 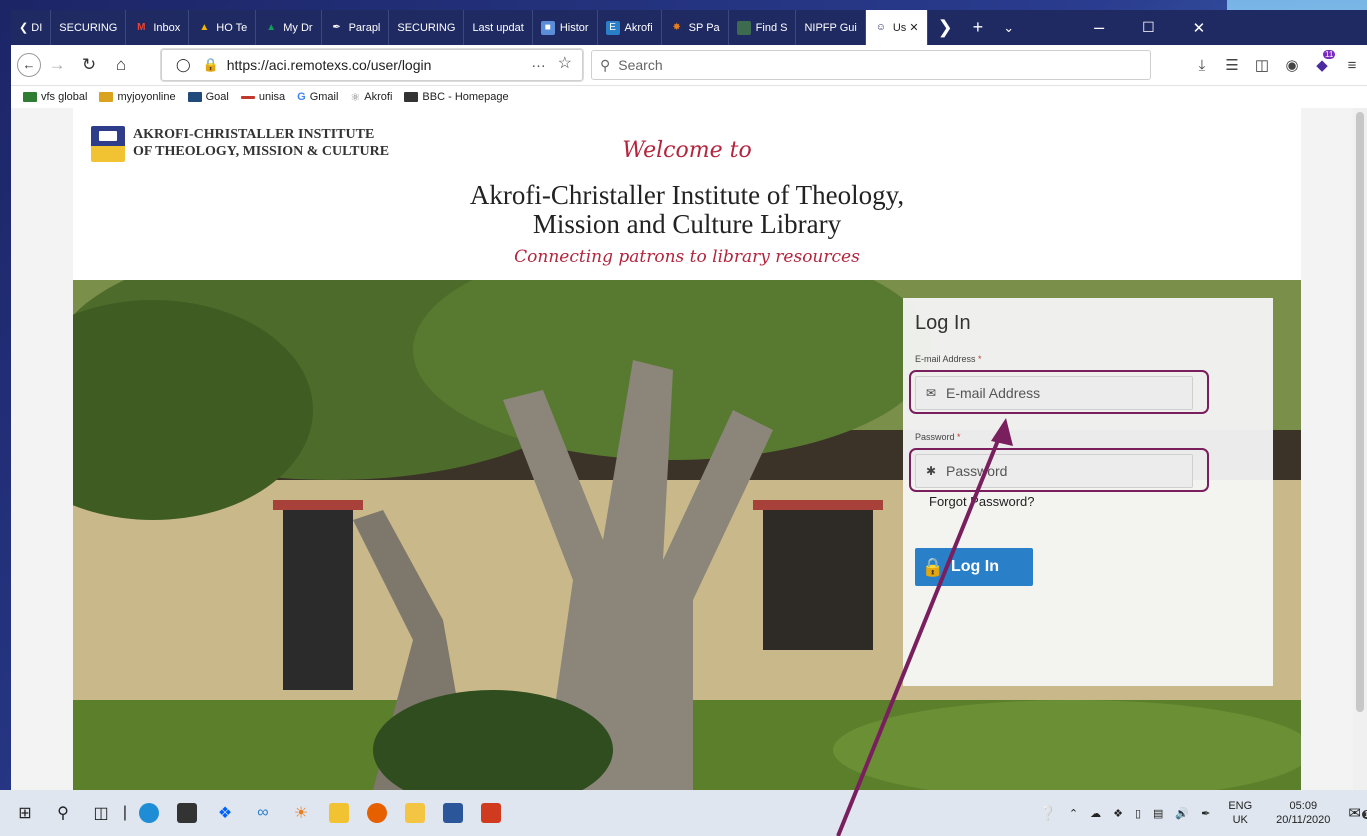 I want to click on app-icon: ☀, so click(x=301, y=813).